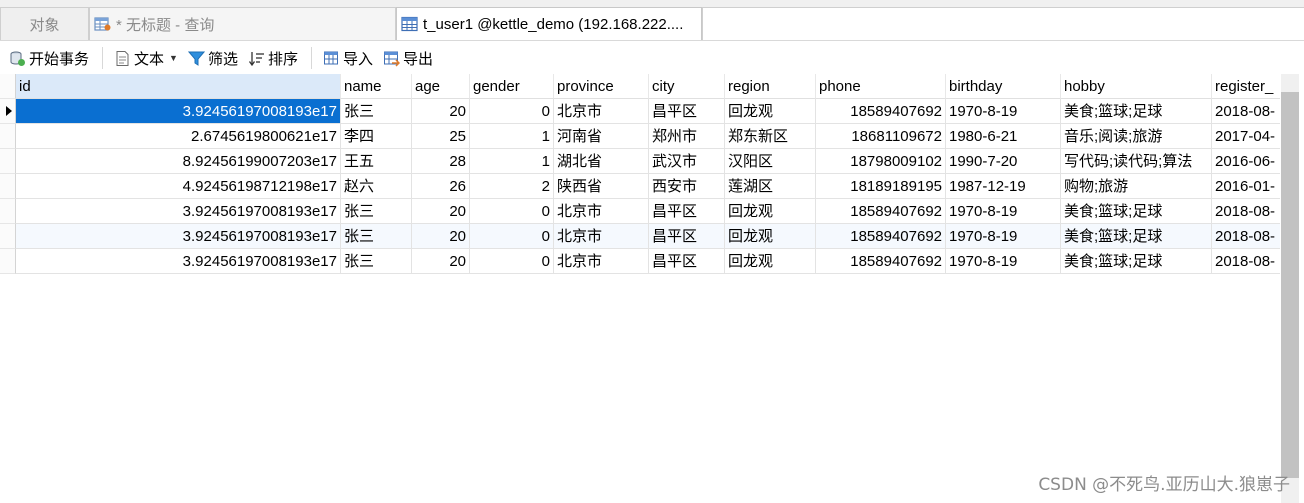 This screenshot has height=503, width=1304. What do you see at coordinates (1246, 86) in the screenshot?
I see `column-header-register: register_` at bounding box center [1246, 86].